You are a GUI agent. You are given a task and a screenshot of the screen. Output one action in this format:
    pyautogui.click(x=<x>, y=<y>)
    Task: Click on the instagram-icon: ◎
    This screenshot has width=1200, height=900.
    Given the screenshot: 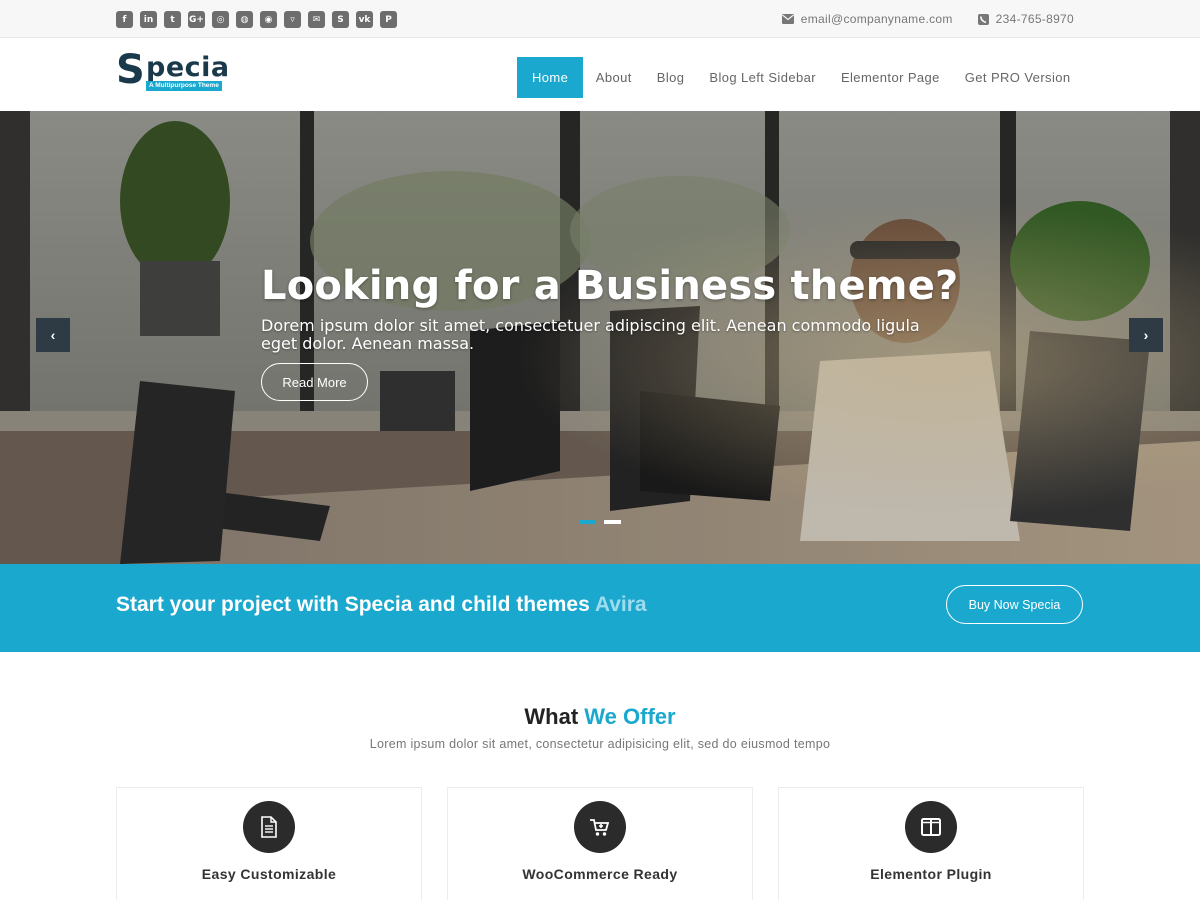 What is the action you would take?
    pyautogui.click(x=220, y=19)
    